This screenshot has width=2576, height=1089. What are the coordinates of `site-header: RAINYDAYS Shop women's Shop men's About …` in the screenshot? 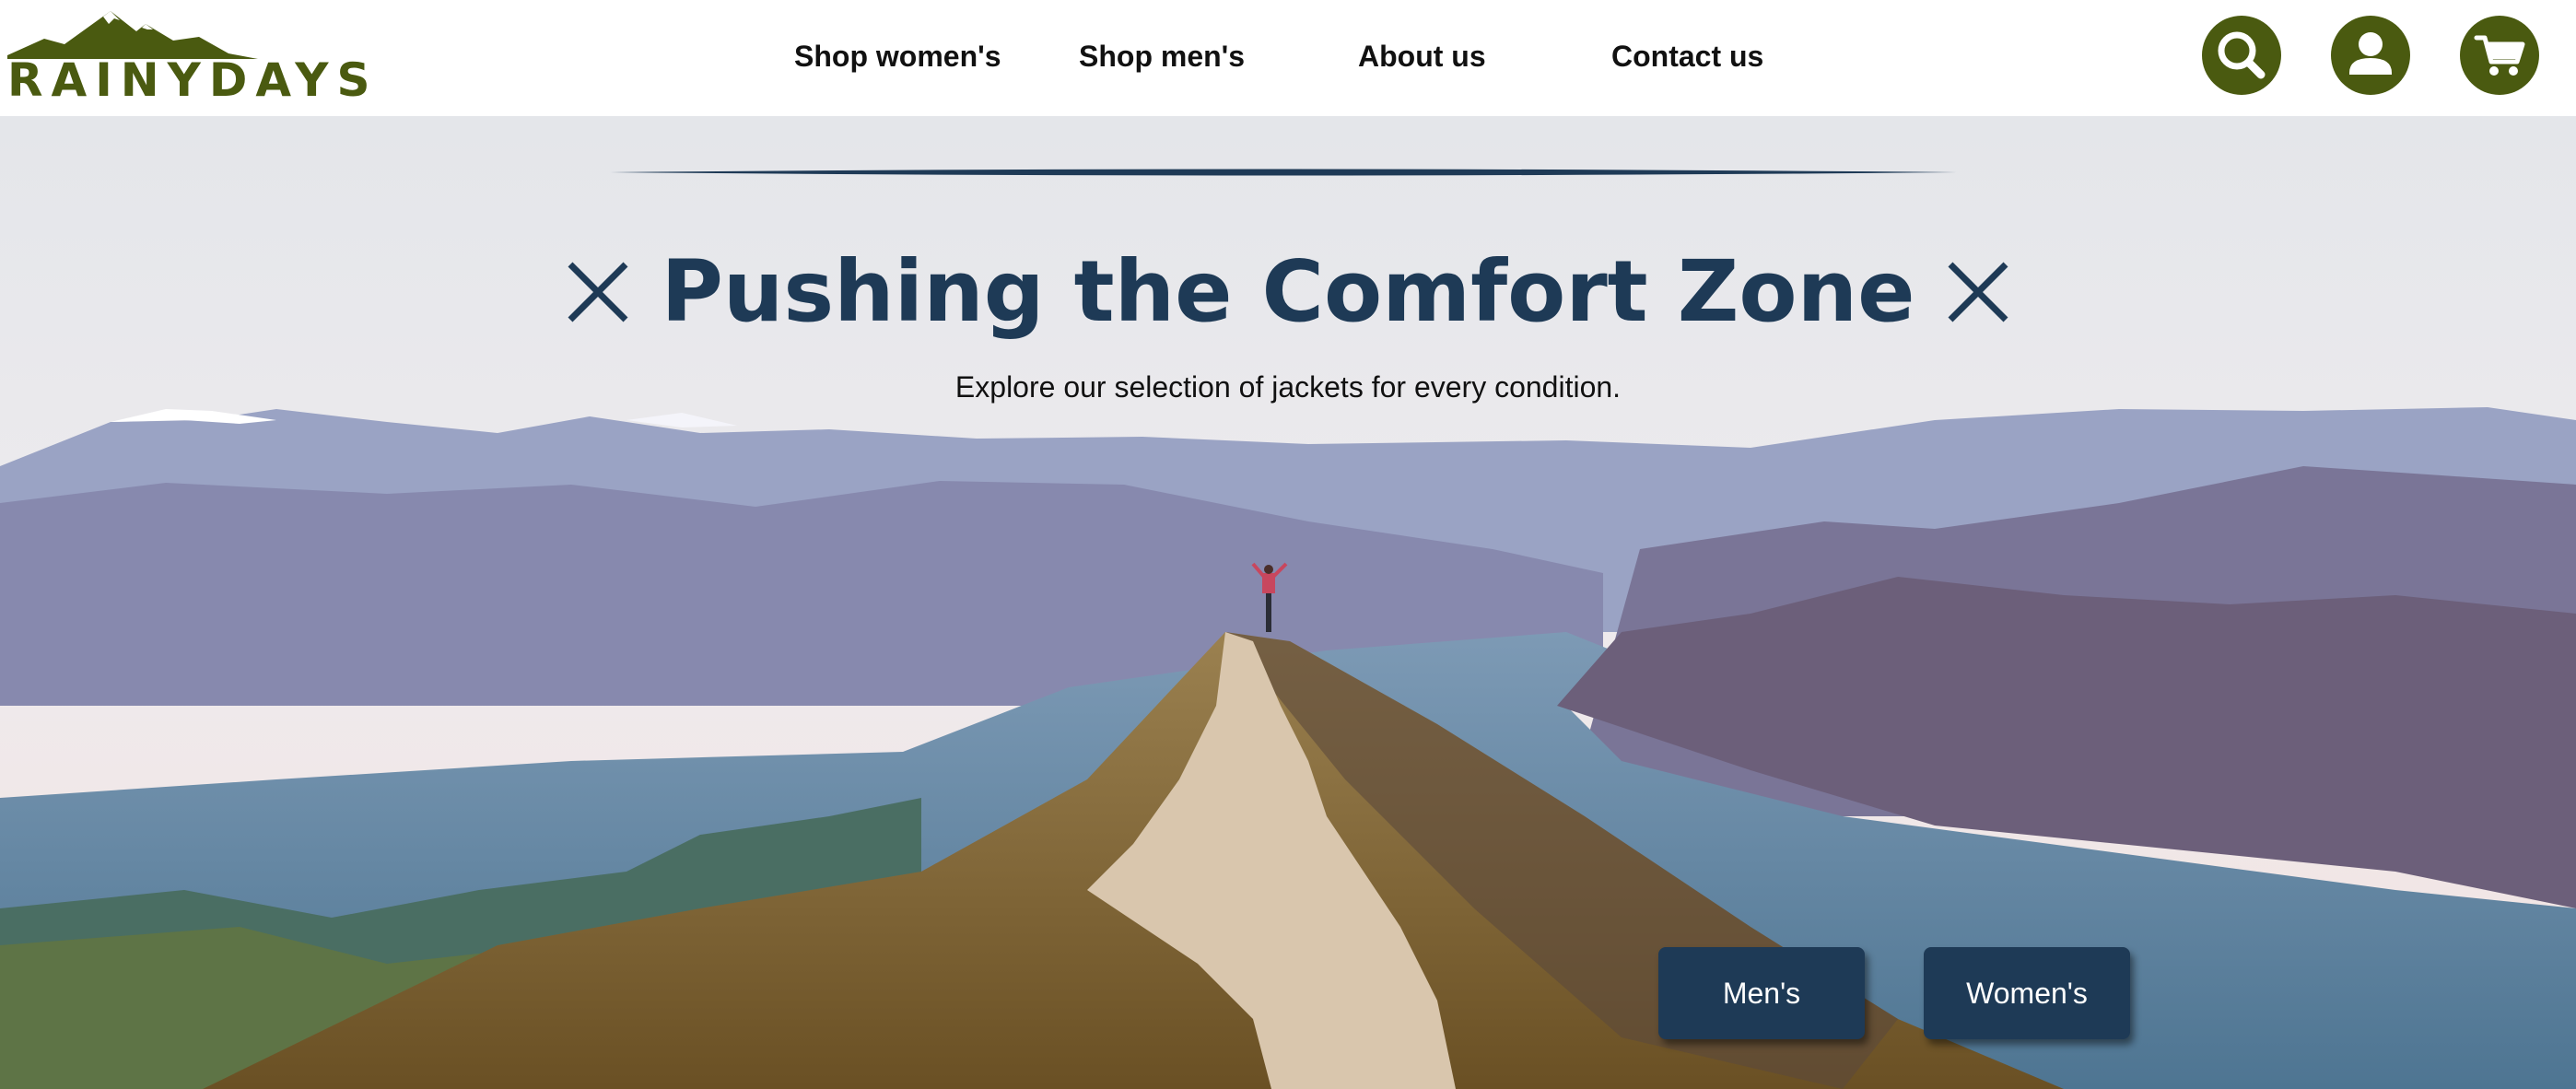 It's located at (1288, 58).